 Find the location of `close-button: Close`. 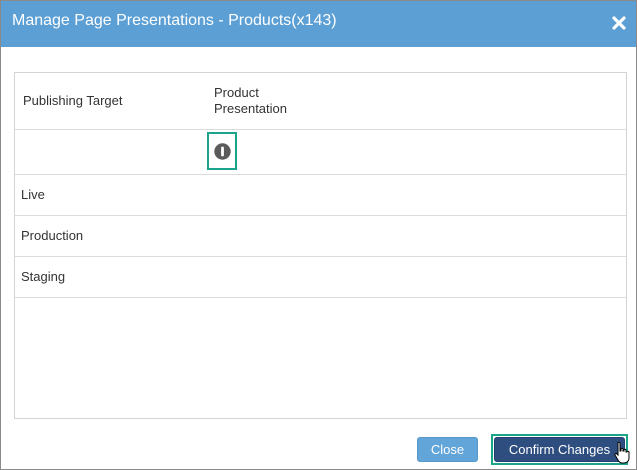

close-button: Close is located at coordinates (447, 449).